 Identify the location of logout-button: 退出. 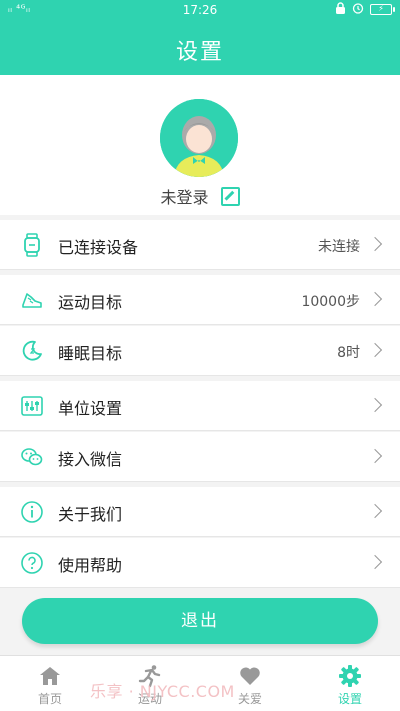
(200, 621).